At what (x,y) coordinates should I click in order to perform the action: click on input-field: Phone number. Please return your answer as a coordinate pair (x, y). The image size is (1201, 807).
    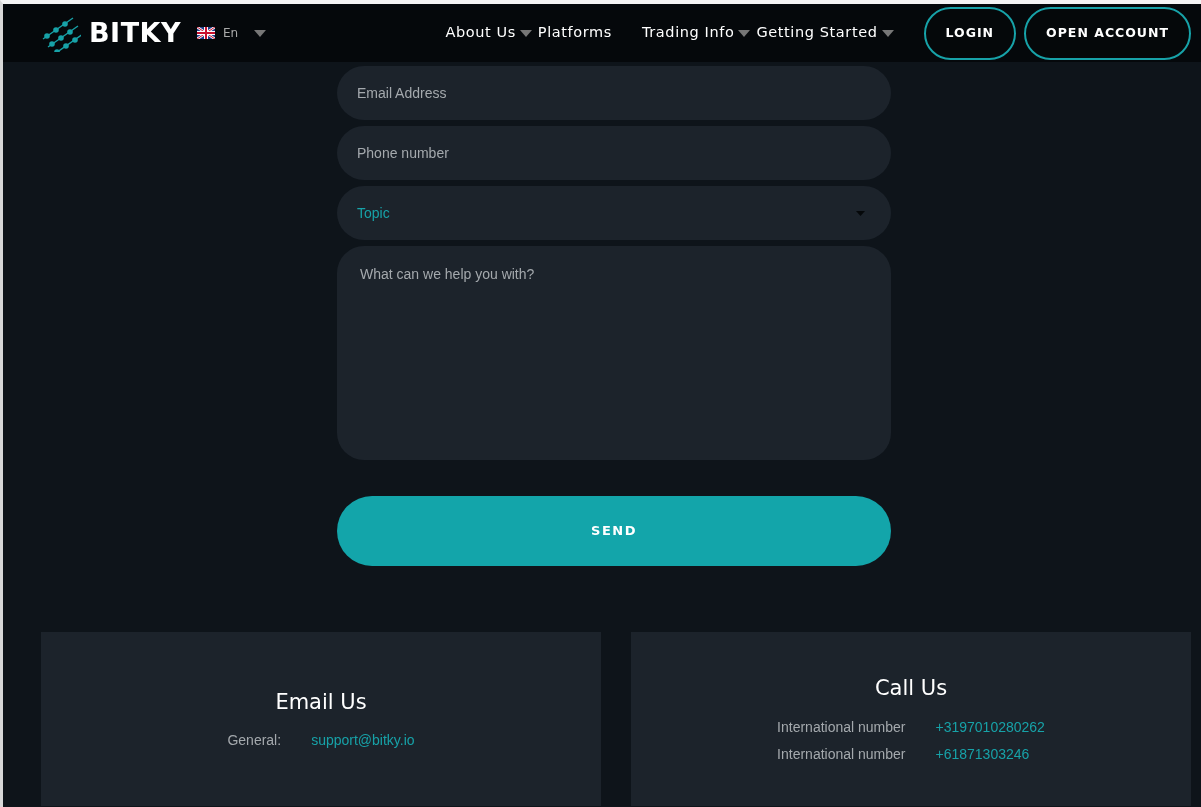
    Looking at the image, I should click on (614, 153).